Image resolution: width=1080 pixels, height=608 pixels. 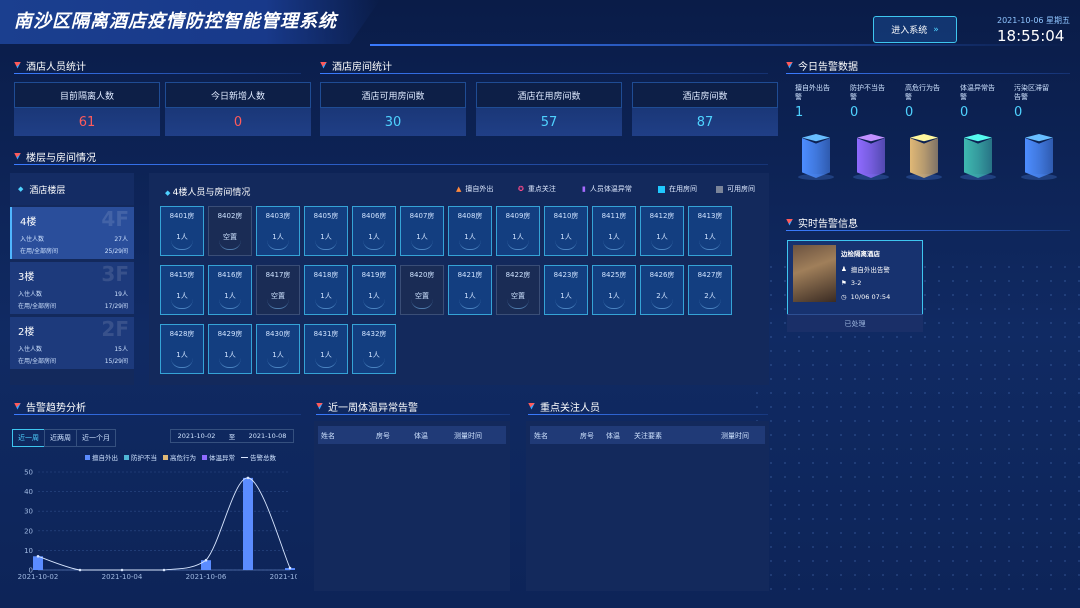 What do you see at coordinates (144, 458) in the screenshot?
I see `legend-label: 防护不当` at bounding box center [144, 458].